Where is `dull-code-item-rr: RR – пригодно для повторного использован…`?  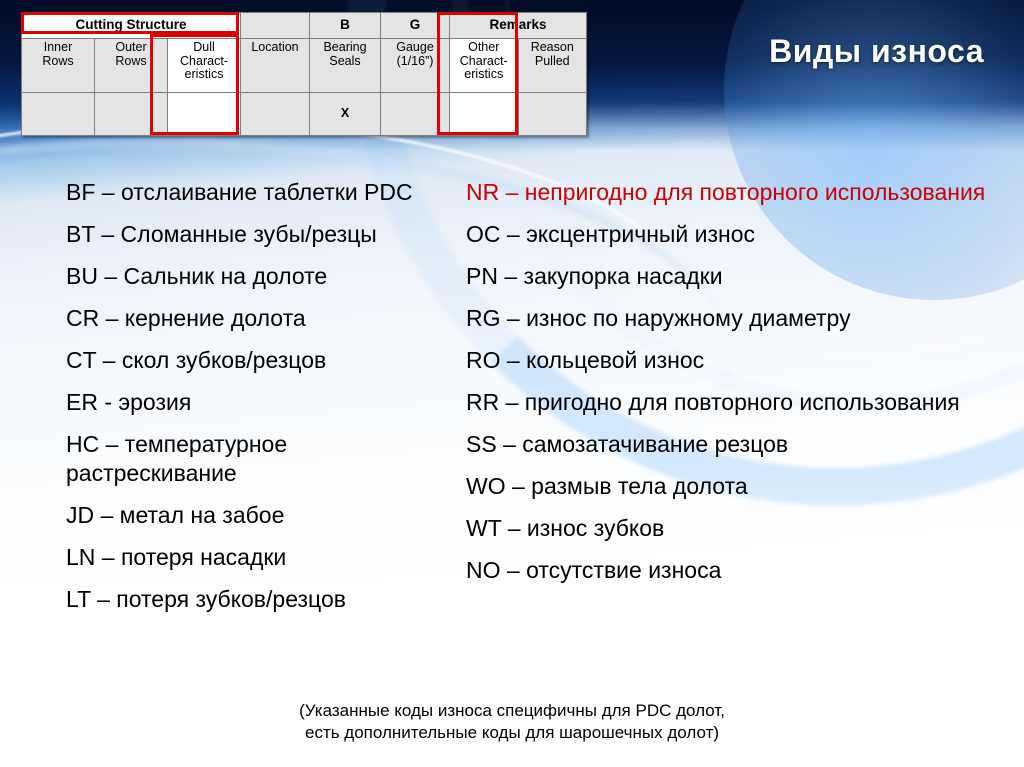 dull-code-item-rr: RR – пригодно для повторного использован… is located at coordinates (713, 401).